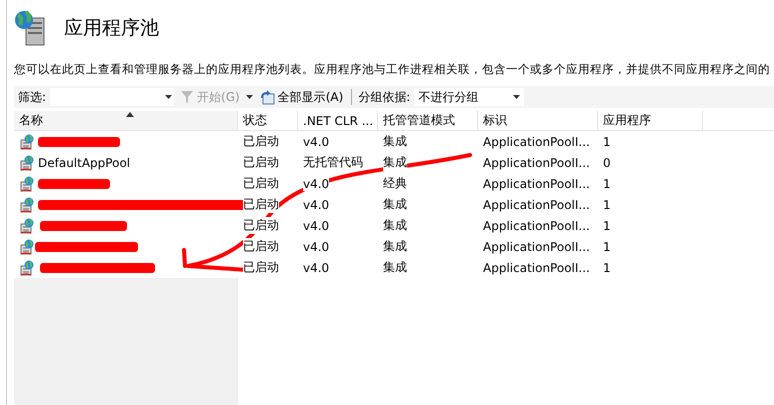 This screenshot has height=405, width=774. What do you see at coordinates (112, 97) in the screenshot?
I see `filter-field` at bounding box center [112, 97].